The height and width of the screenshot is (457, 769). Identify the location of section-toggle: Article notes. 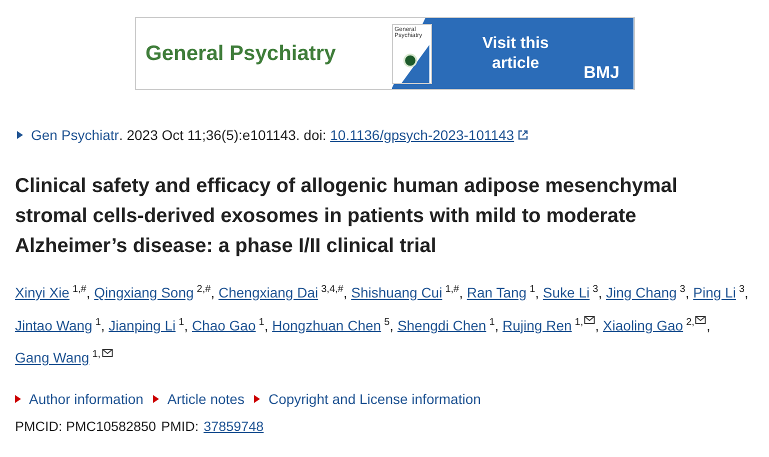
(198, 398).